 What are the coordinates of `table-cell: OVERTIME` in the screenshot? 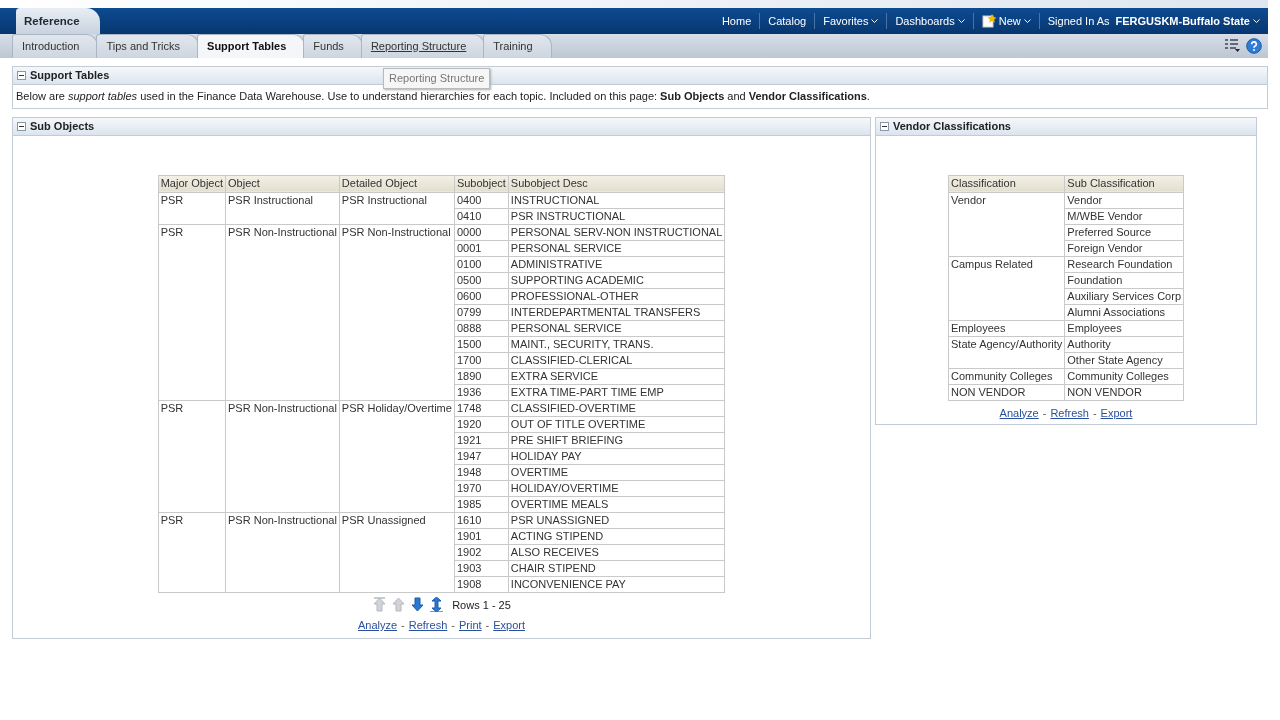 It's located at (616, 472).